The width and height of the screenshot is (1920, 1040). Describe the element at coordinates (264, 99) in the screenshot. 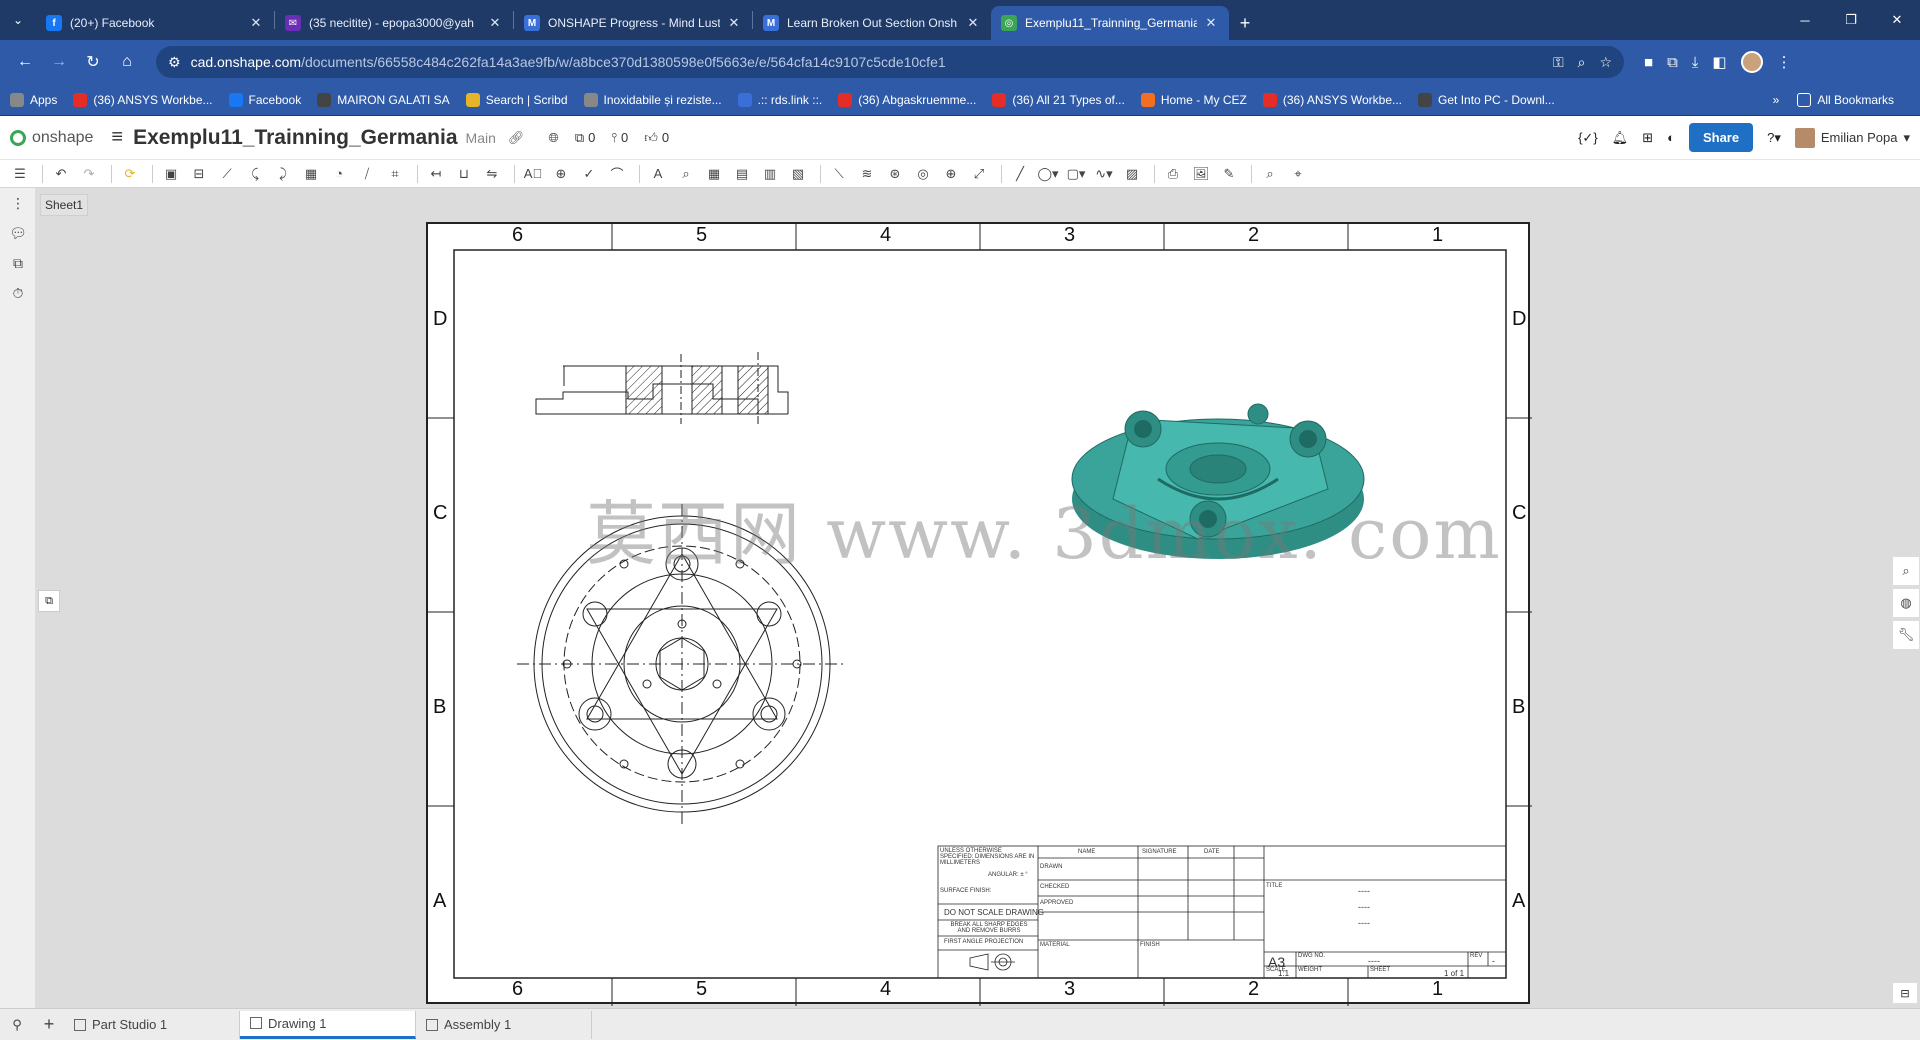

I see `bookmark-item: Facebook` at that location.